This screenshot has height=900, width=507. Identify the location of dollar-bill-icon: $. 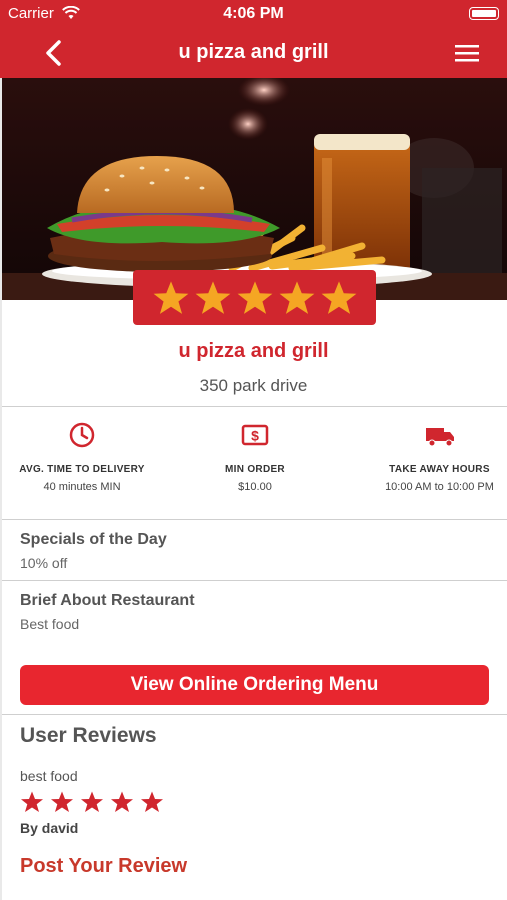
(255, 435).